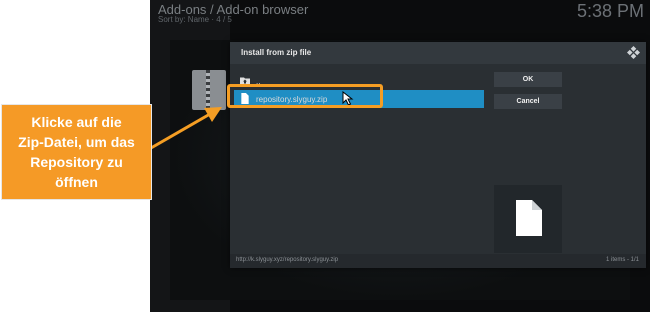 The height and width of the screenshot is (312, 650). Describe the element at coordinates (76, 122) in the screenshot. I see `callout-line-1: Klicke auf die` at that location.